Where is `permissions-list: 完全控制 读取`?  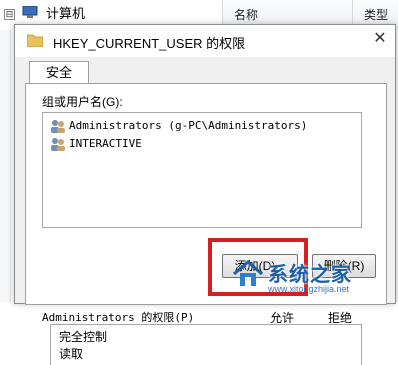
permissions-list: 完全控制 读取 is located at coordinates (206, 344).